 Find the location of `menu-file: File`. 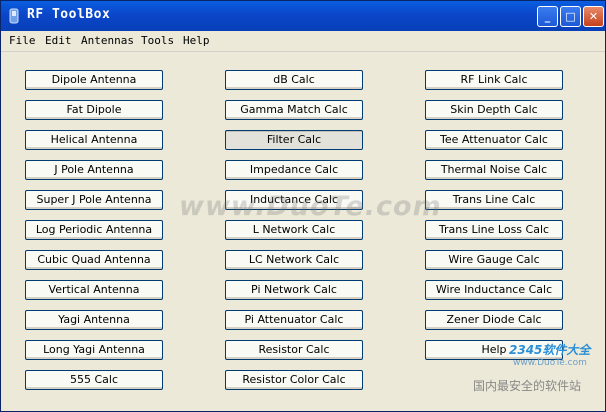

menu-file: File is located at coordinates (22, 40).